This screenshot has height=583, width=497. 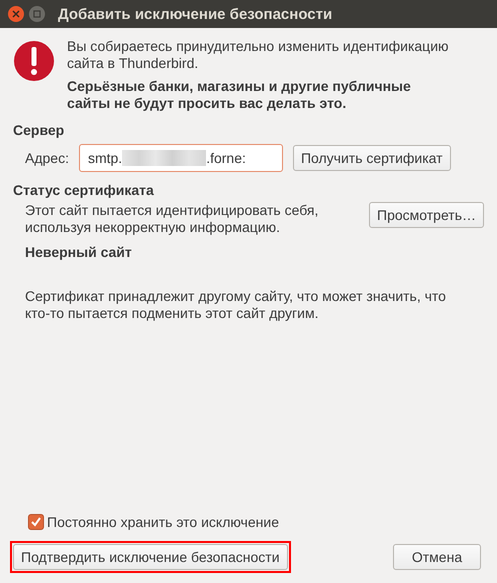 What do you see at coordinates (172, 219) in the screenshot?
I see `status-message: Этот сайт пытается идентифицировать себя, используя некорректную информацию.` at bounding box center [172, 219].